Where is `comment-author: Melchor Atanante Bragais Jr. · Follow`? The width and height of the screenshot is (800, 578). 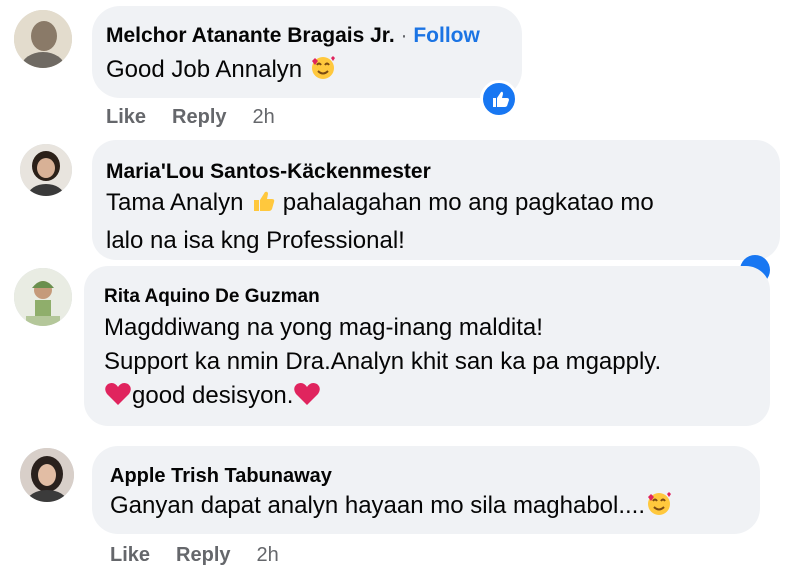 comment-author: Melchor Atanante Bragais Jr. · Follow is located at coordinates (293, 36).